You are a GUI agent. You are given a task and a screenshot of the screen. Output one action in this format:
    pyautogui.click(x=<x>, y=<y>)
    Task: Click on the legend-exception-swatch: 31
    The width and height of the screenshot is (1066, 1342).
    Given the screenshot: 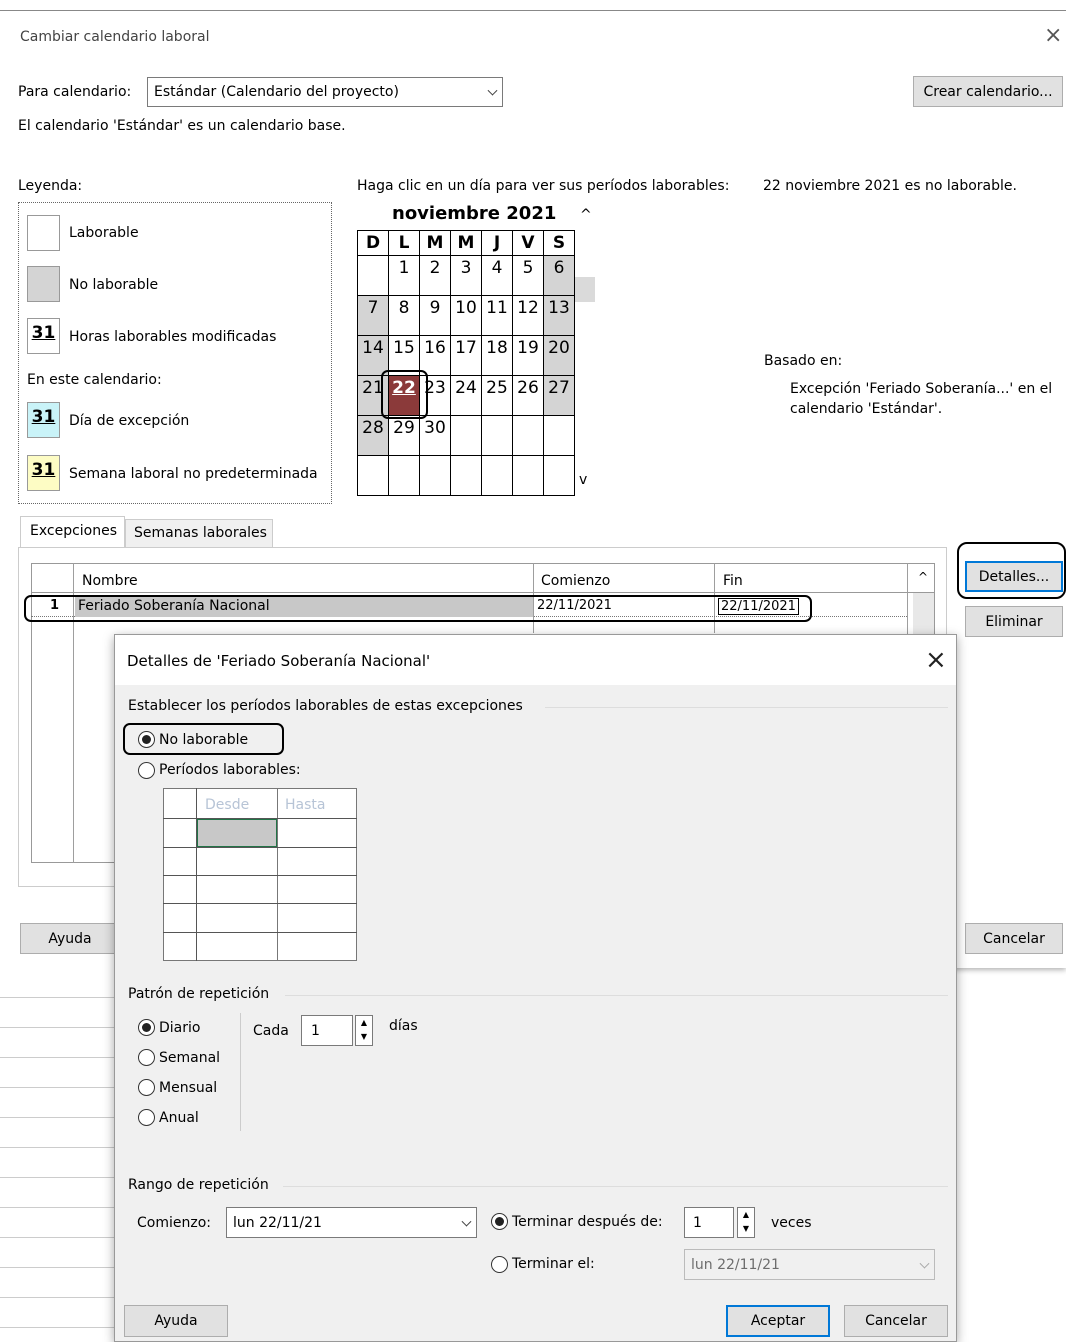 What is the action you would take?
    pyautogui.click(x=43, y=420)
    